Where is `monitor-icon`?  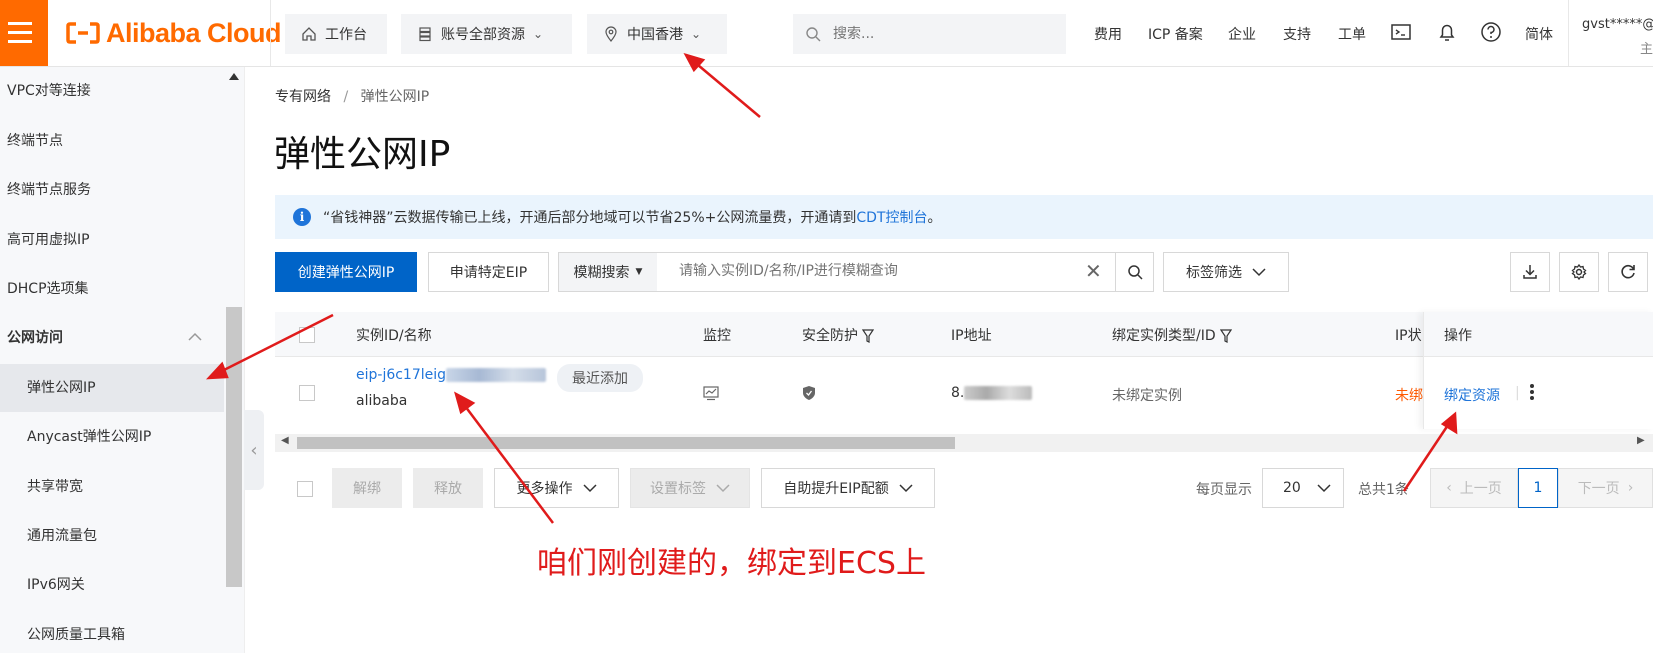
monitor-icon is located at coordinates (711, 393).